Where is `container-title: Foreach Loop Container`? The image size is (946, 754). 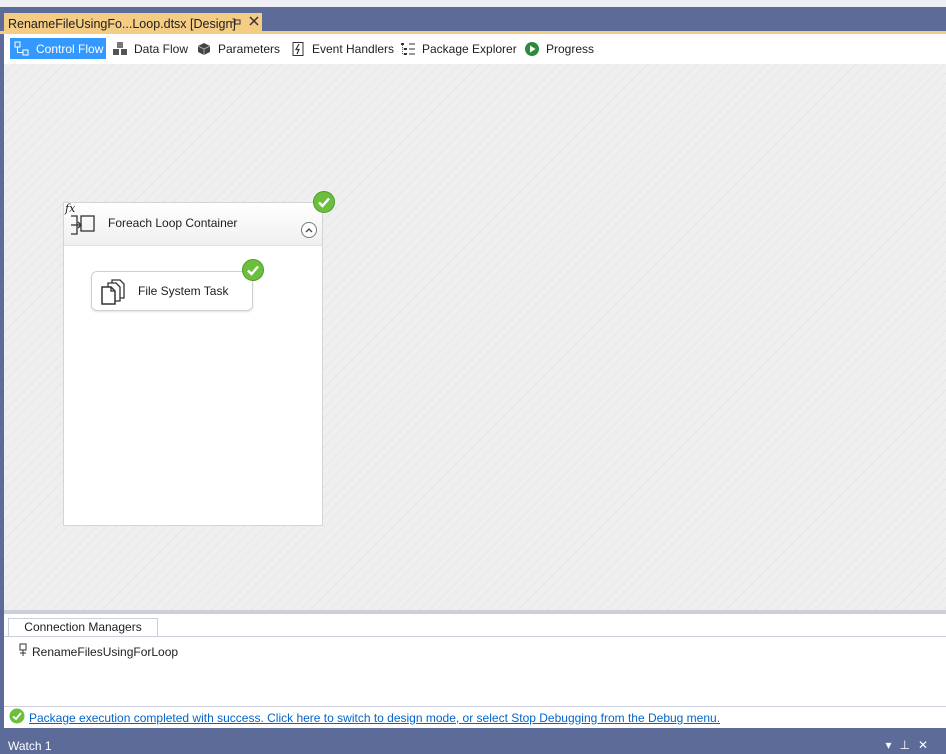 container-title: Foreach Loop Container is located at coordinates (173, 223).